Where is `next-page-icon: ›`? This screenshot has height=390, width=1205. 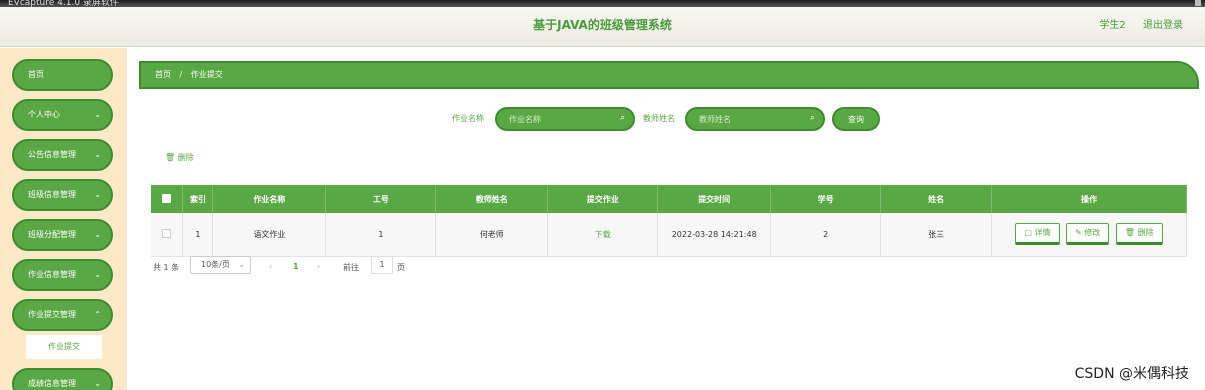 next-page-icon: › is located at coordinates (318, 266).